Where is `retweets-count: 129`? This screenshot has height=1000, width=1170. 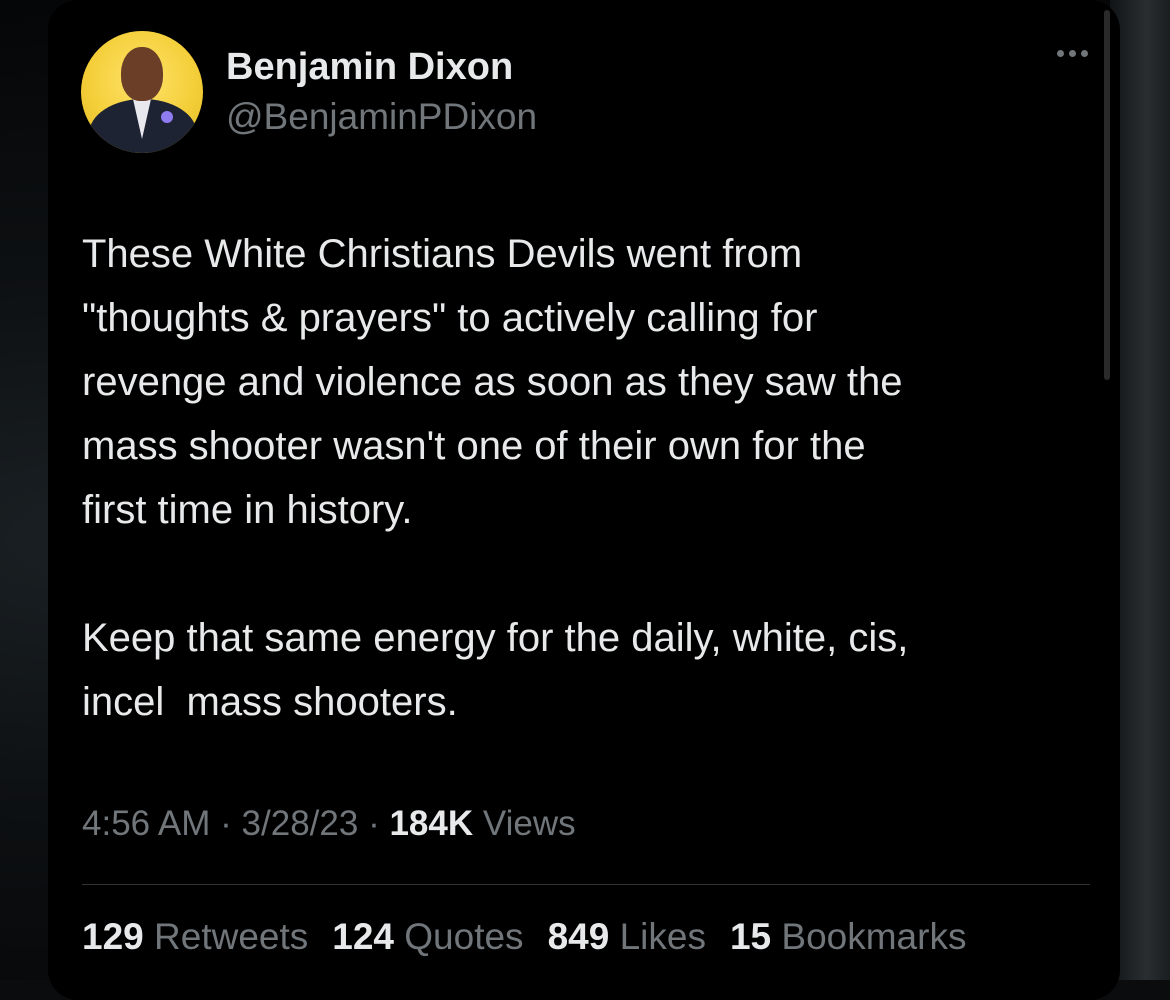
retweets-count: 129 is located at coordinates (113, 936).